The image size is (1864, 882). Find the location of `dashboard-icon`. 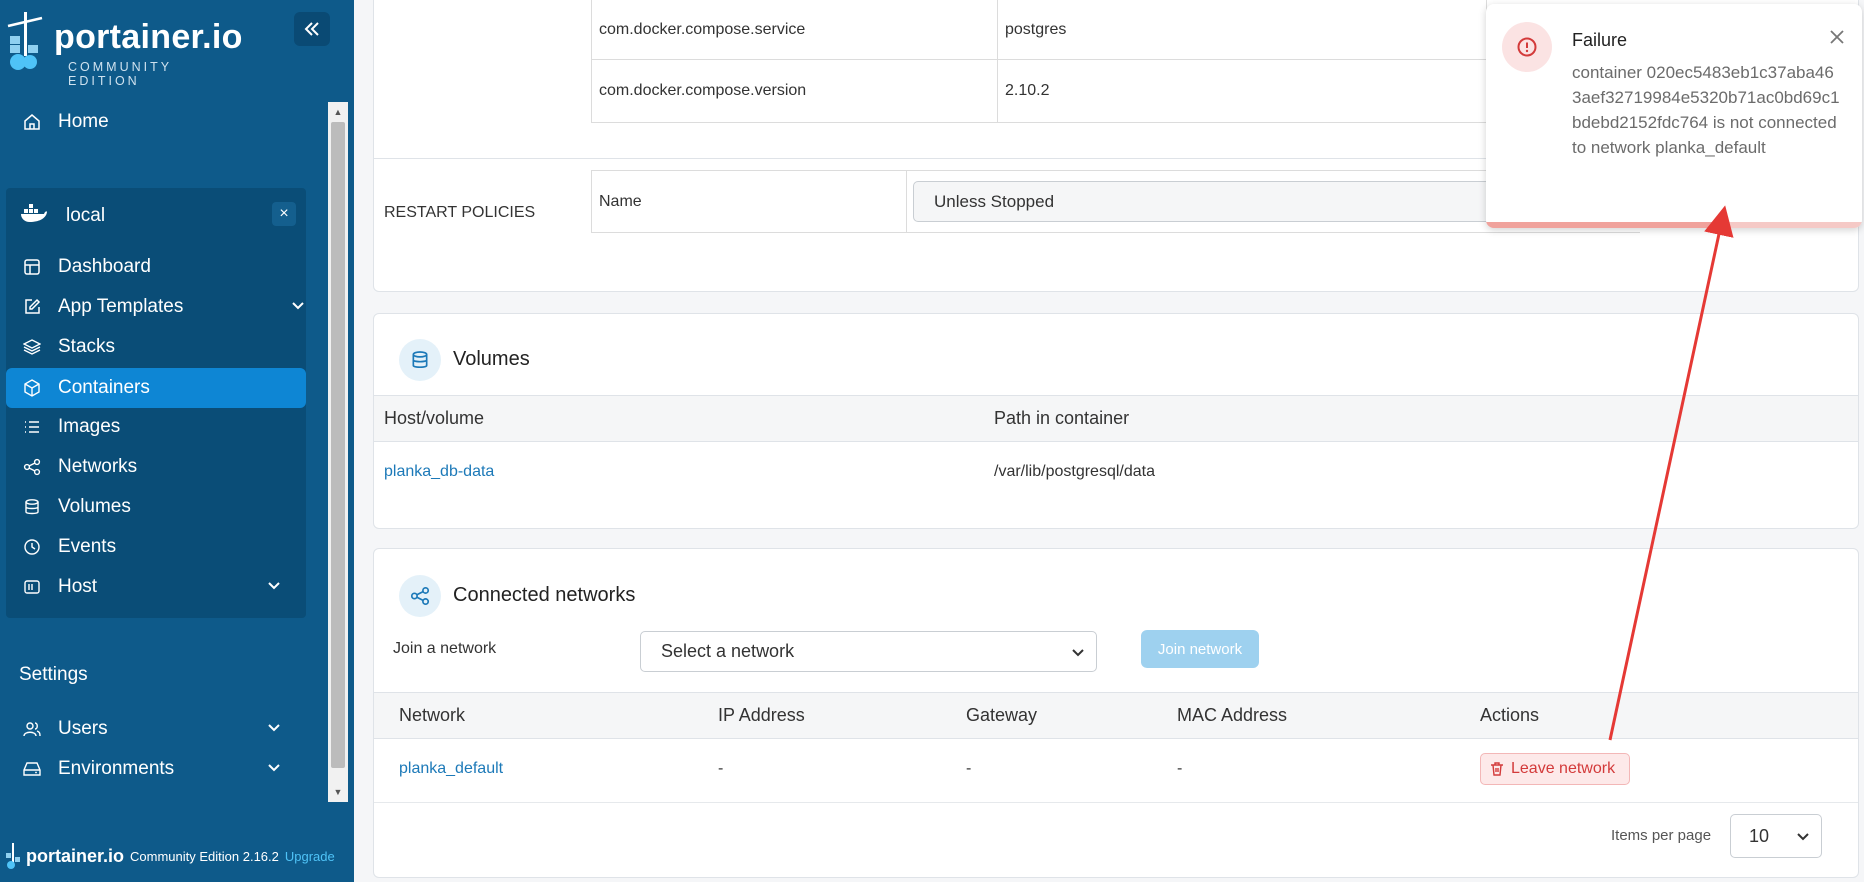

dashboard-icon is located at coordinates (32, 267).